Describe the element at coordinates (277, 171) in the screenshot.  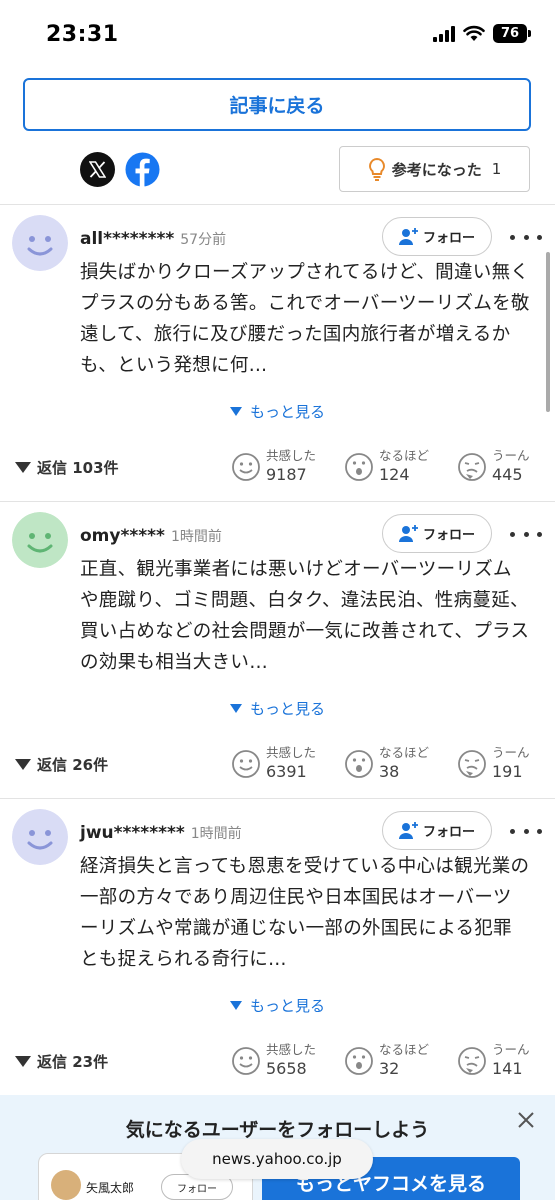
I see `share-row: 参考になった 1` at that location.